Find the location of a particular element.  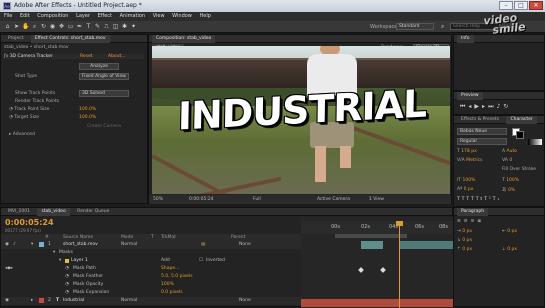

pan-behind-tool-icon: ✥ is located at coordinates (61, 26).